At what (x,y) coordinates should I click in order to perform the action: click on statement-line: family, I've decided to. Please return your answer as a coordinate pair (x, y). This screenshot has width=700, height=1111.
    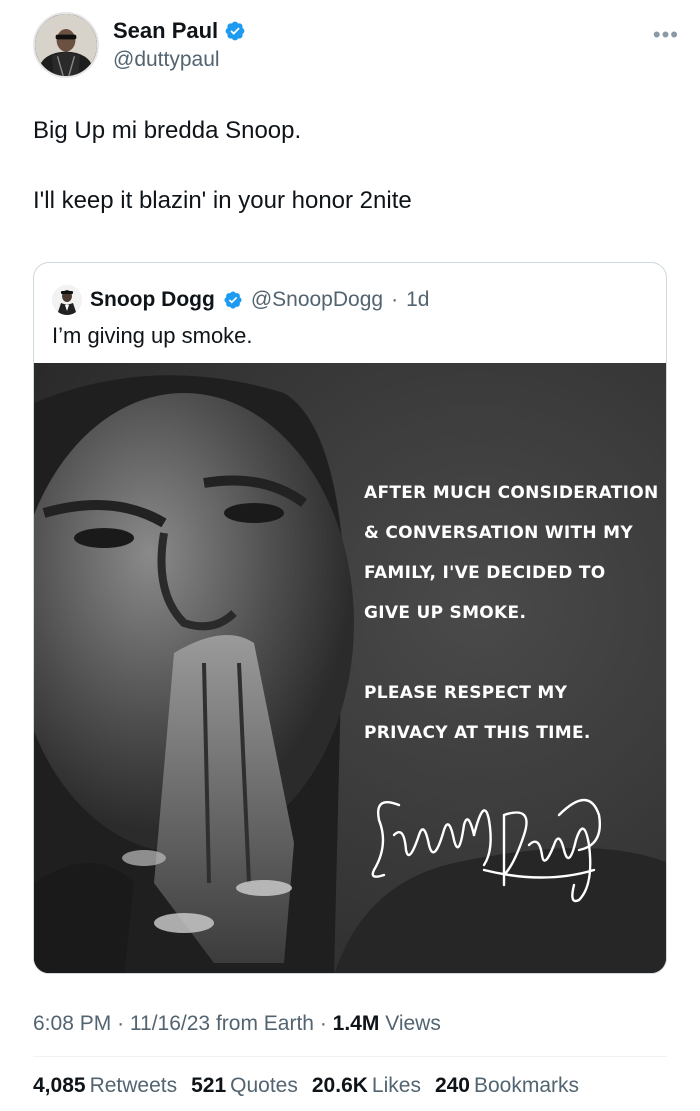
    Looking at the image, I should click on (485, 573).